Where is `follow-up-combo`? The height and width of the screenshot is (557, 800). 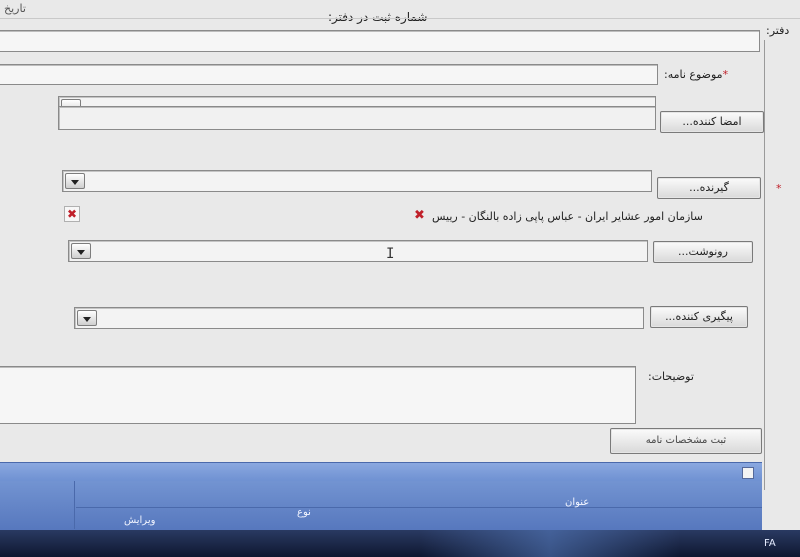
follow-up-combo is located at coordinates (359, 318).